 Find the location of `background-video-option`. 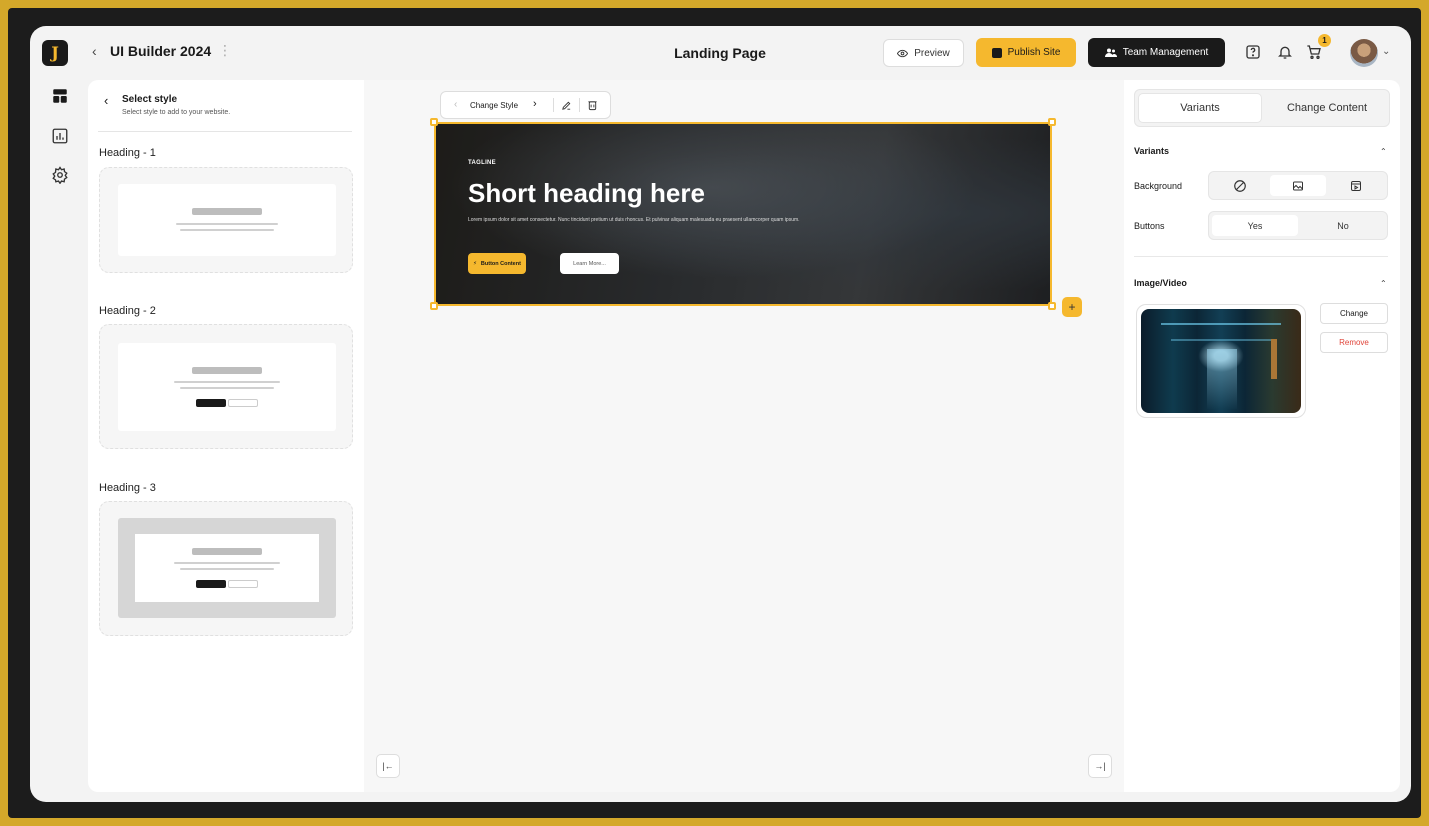

background-video-option is located at coordinates (1356, 185).